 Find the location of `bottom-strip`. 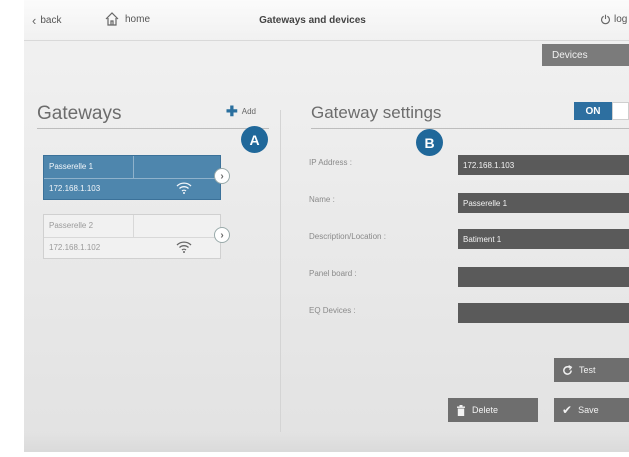

bottom-strip is located at coordinates (326, 442).